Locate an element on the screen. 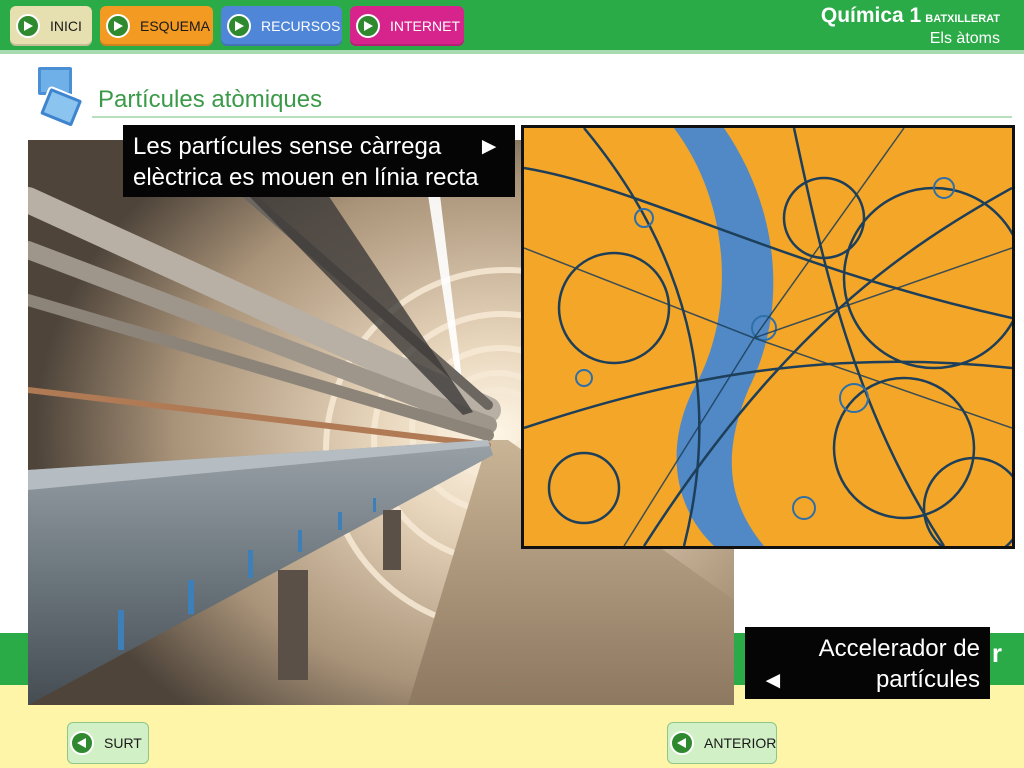  nav-button-esquema: ESQUEMA is located at coordinates (156, 26).